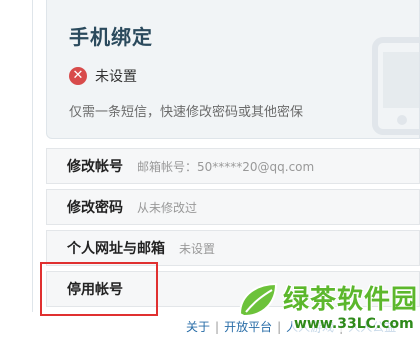 This screenshot has width=420, height=343. What do you see at coordinates (354, 324) in the screenshot?
I see `watermark-site-url: www.33LC.com` at bounding box center [354, 324].